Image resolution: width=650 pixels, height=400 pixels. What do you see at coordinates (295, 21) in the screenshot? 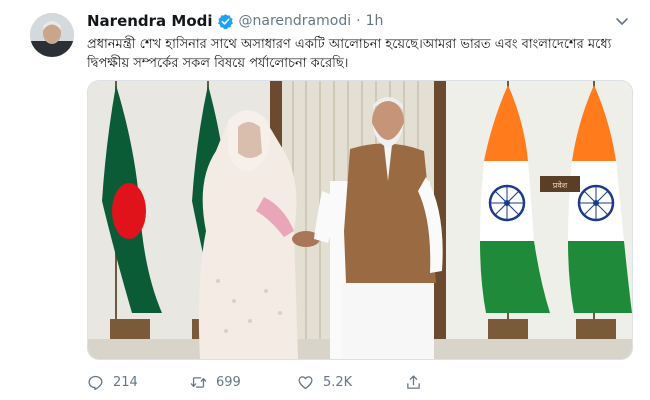
I see `user-handle: @narendramodi` at bounding box center [295, 21].